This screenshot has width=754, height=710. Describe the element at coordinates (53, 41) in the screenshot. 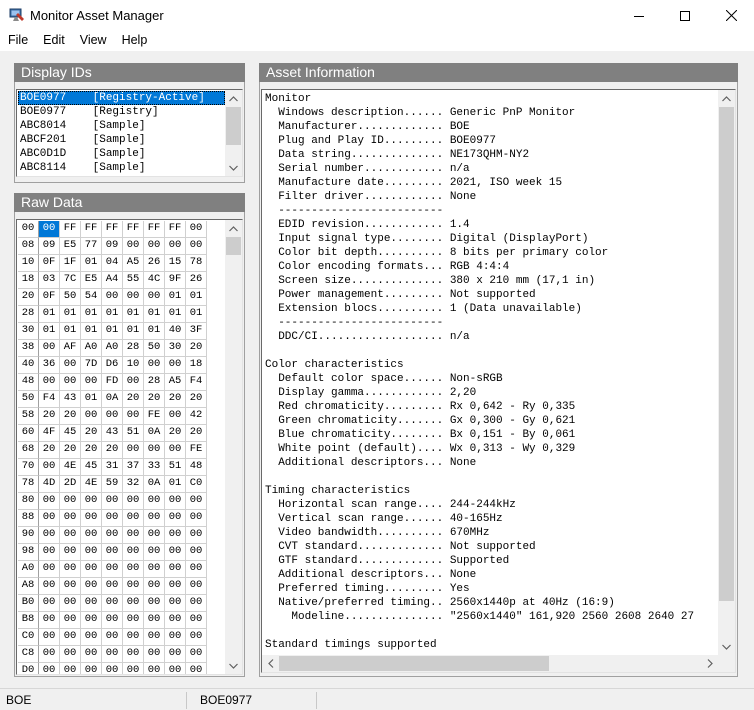

I see `menu-edit: Edit` at that location.